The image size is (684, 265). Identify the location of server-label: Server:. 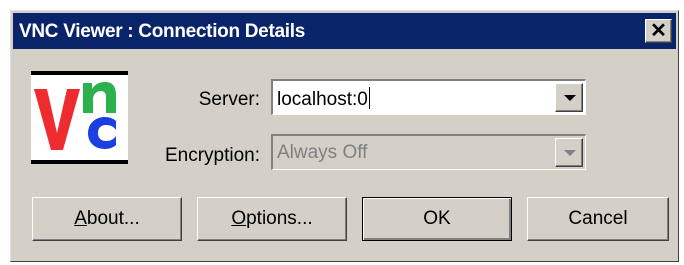
(229, 99).